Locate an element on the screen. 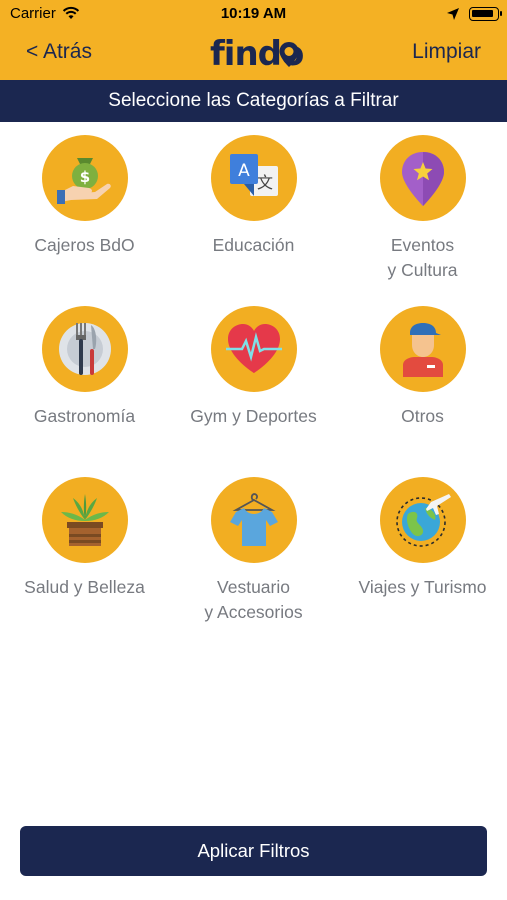 The height and width of the screenshot is (900, 507). category-viajes: Viajes y Turismo is located at coordinates (422, 538).